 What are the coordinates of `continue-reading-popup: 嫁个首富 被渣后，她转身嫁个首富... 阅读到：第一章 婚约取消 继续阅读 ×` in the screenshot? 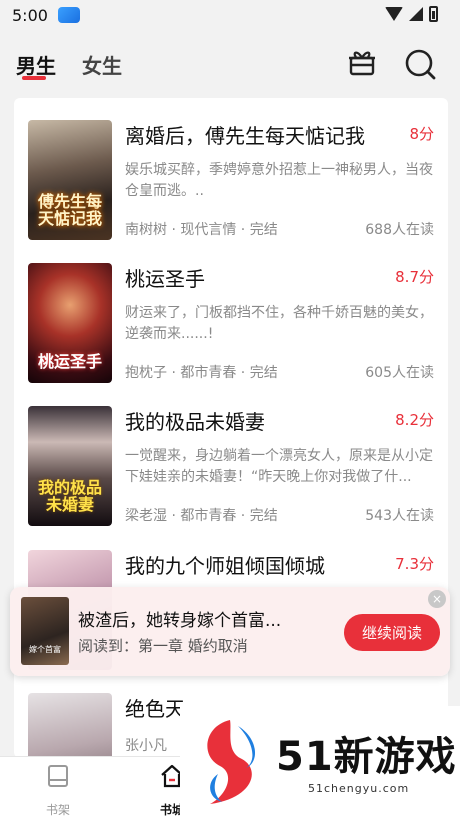 It's located at (230, 631).